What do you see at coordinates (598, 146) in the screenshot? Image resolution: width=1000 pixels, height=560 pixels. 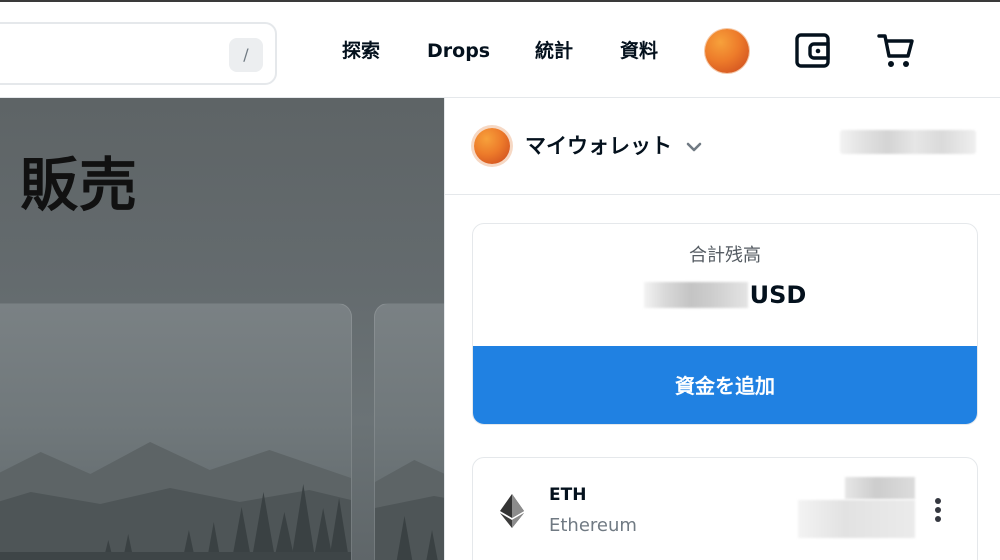 I see `wallet-title: マイウォレット` at bounding box center [598, 146].